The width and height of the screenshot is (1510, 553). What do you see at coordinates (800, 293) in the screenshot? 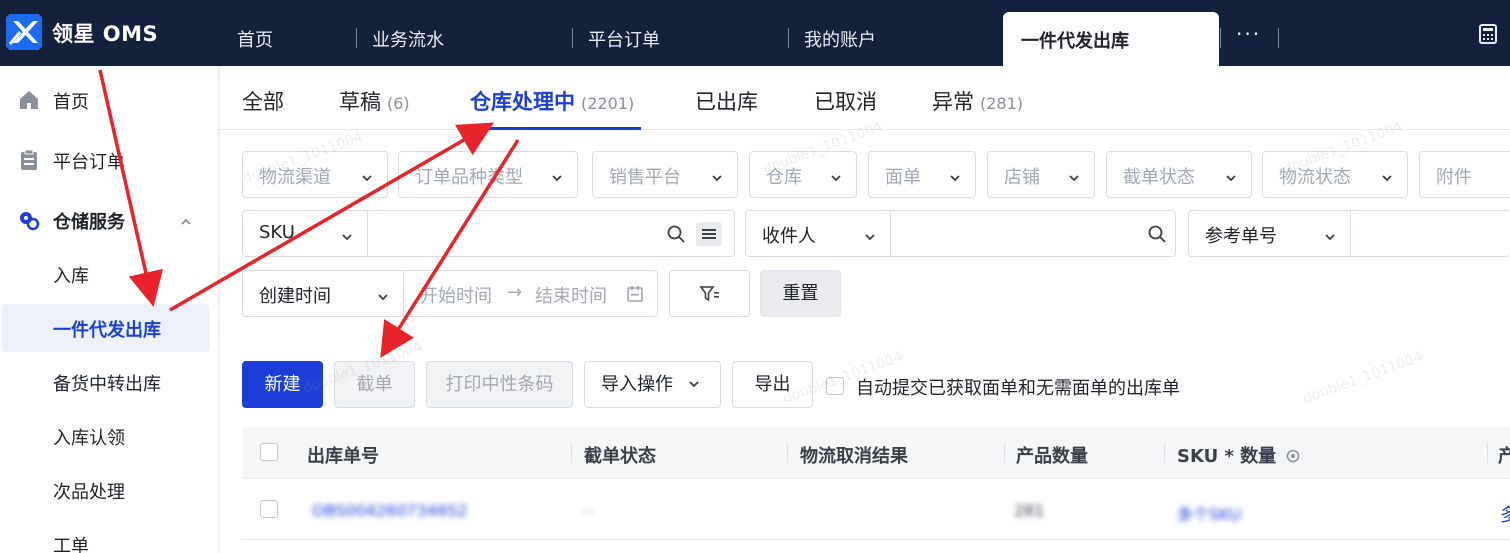
I see `reset-button: 重置` at bounding box center [800, 293].